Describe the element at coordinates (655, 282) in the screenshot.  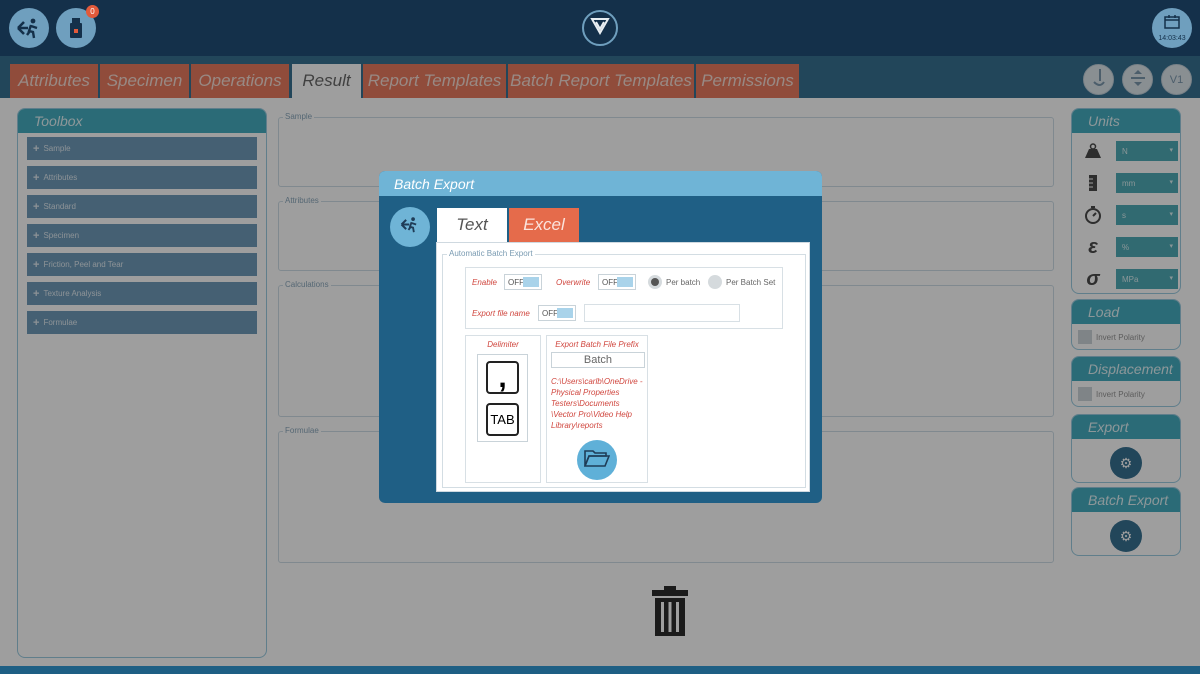
I see `per-batch-radio` at that location.